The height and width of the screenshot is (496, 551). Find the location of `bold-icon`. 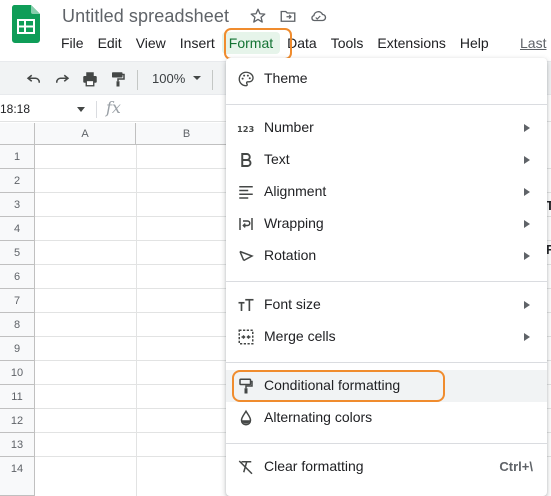

bold-icon is located at coordinates (246, 160).